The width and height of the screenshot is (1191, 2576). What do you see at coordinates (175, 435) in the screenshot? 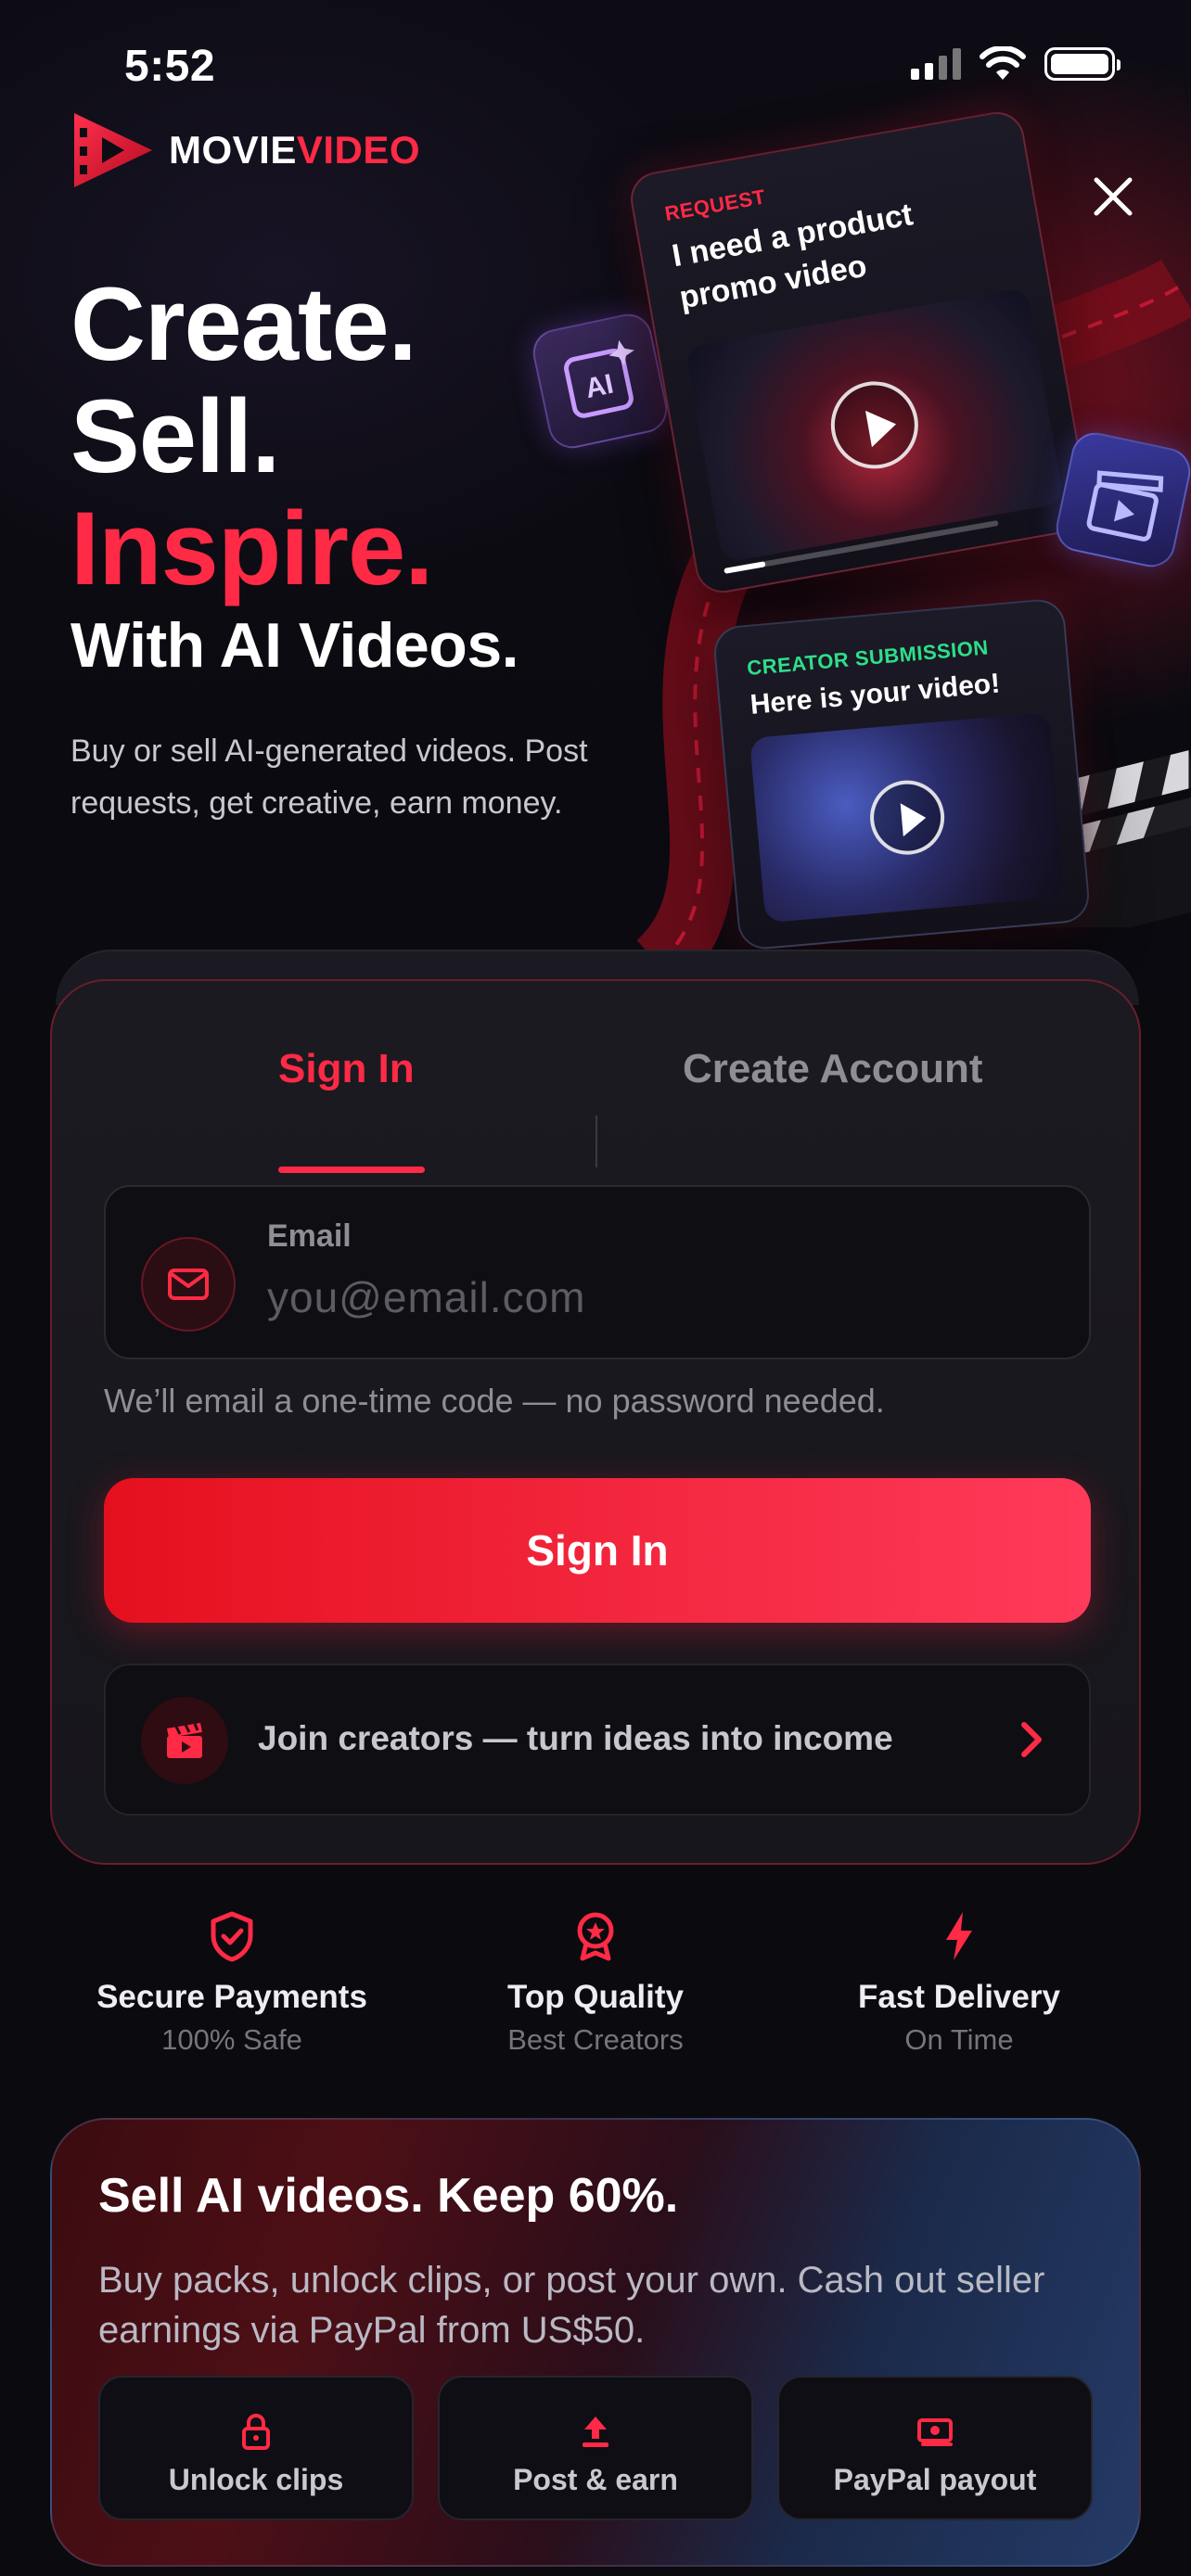
I see `headline-sell: Sell.` at bounding box center [175, 435].